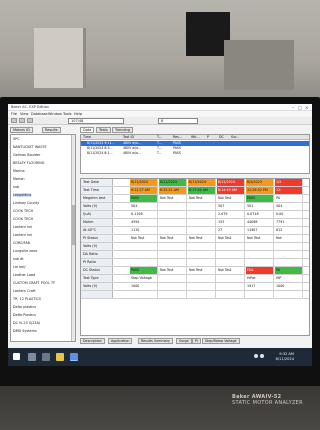  I want to click on tab-step-ramp-voltage: Step/Ramp Voltage, so click(221, 341).